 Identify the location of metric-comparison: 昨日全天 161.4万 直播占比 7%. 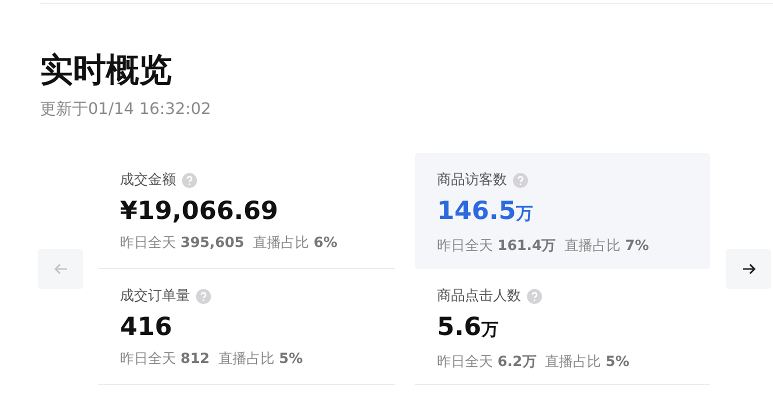
(543, 246).